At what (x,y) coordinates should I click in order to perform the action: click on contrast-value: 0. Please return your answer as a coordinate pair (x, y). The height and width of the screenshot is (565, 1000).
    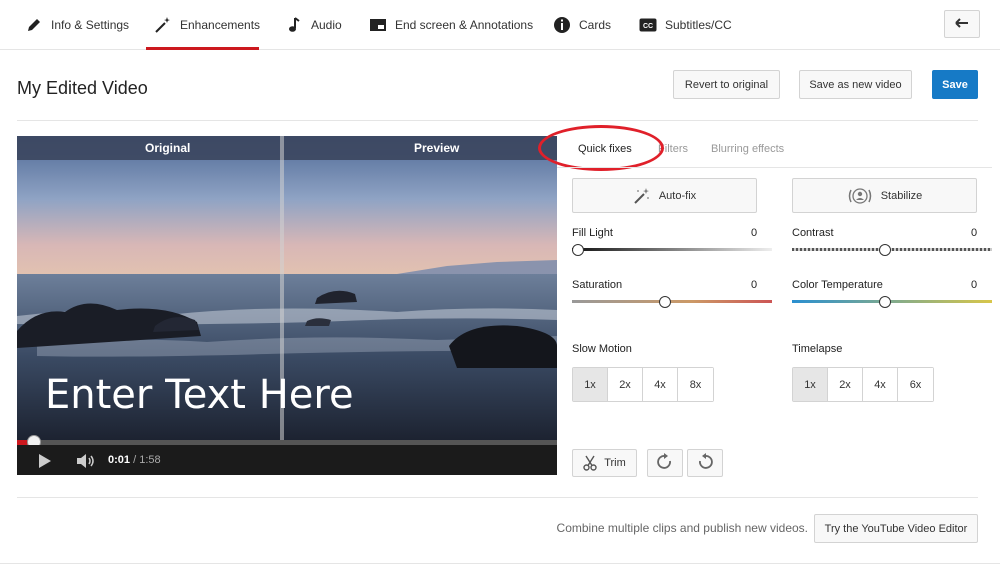
    Looking at the image, I should click on (974, 233).